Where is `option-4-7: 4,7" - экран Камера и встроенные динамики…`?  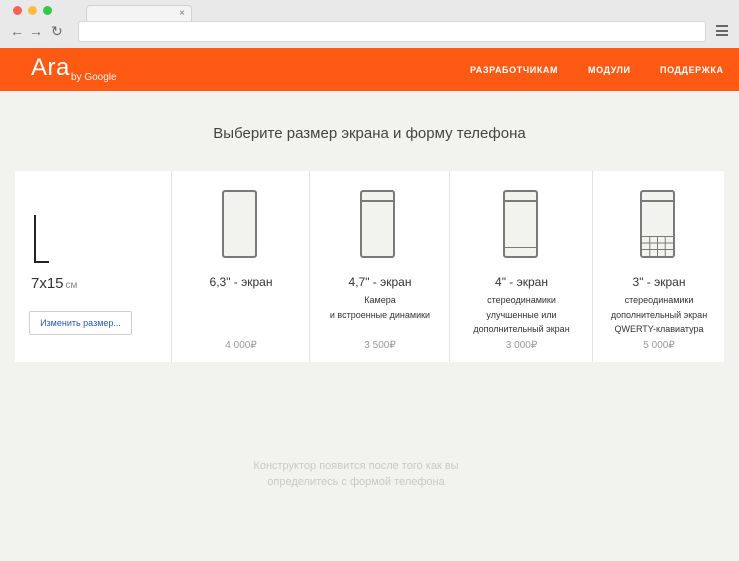
option-4-7: 4,7" - экран Камера и встроенные динамики… is located at coordinates (379, 266).